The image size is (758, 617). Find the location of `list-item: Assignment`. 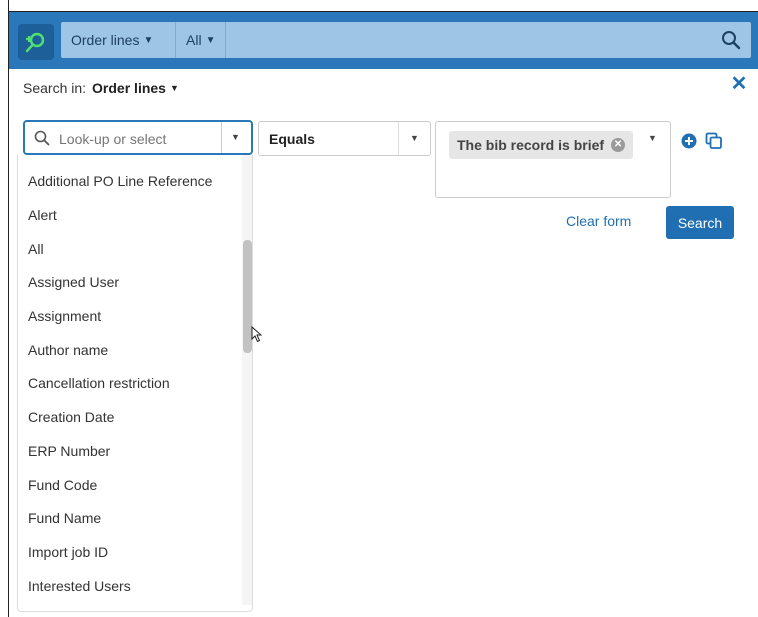

list-item: Assignment is located at coordinates (64, 316).